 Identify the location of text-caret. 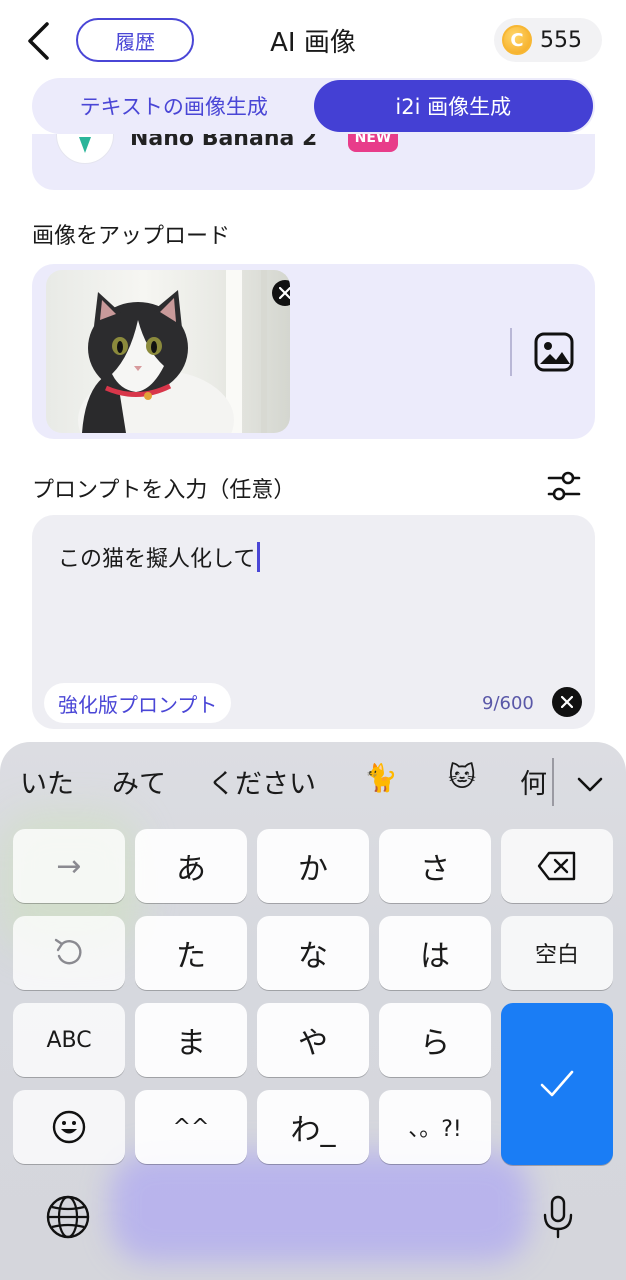
(259, 557).